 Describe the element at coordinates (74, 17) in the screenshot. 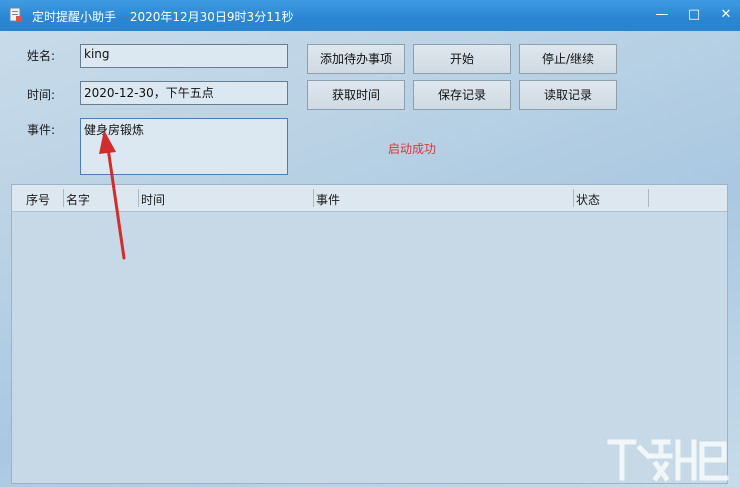

I see `window-title: 定时提醒小助手` at that location.